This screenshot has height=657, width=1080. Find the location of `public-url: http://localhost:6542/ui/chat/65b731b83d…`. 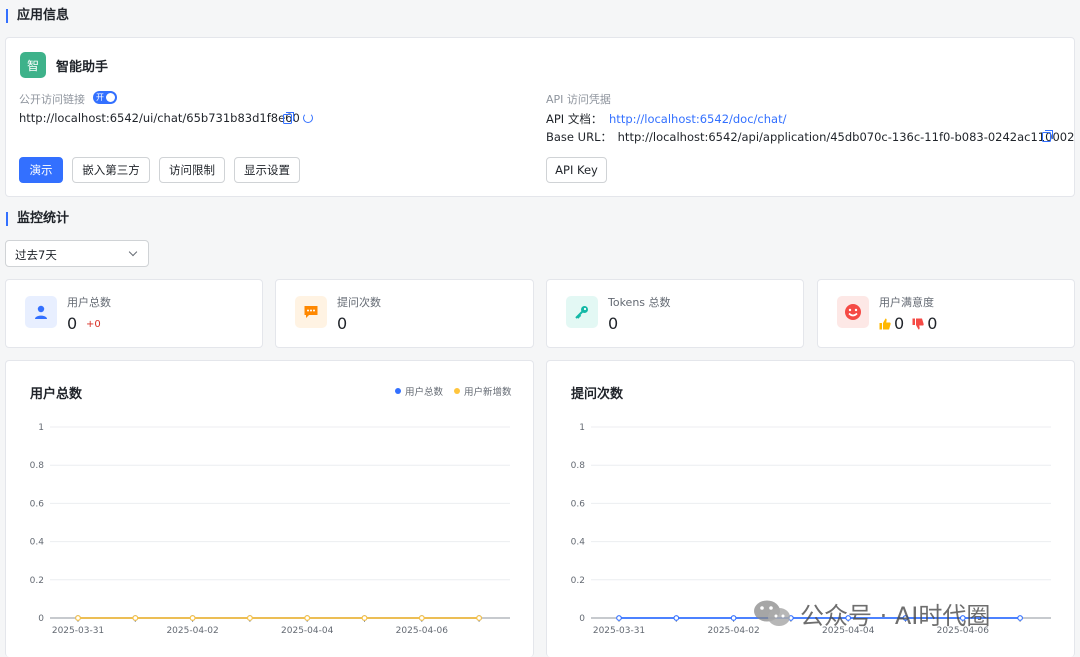

public-url: http://localhost:6542/ui/chat/65b731b83d… is located at coordinates (159, 118).